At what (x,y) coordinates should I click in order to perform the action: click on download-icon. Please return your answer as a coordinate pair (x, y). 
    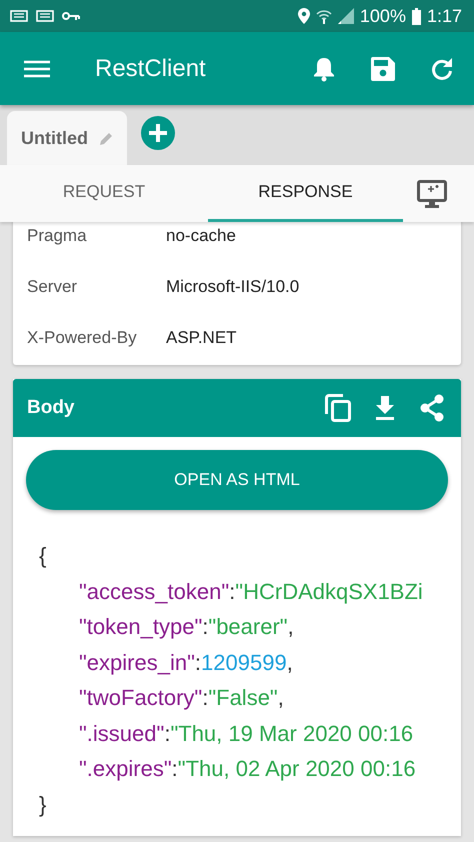
    Looking at the image, I should click on (385, 408).